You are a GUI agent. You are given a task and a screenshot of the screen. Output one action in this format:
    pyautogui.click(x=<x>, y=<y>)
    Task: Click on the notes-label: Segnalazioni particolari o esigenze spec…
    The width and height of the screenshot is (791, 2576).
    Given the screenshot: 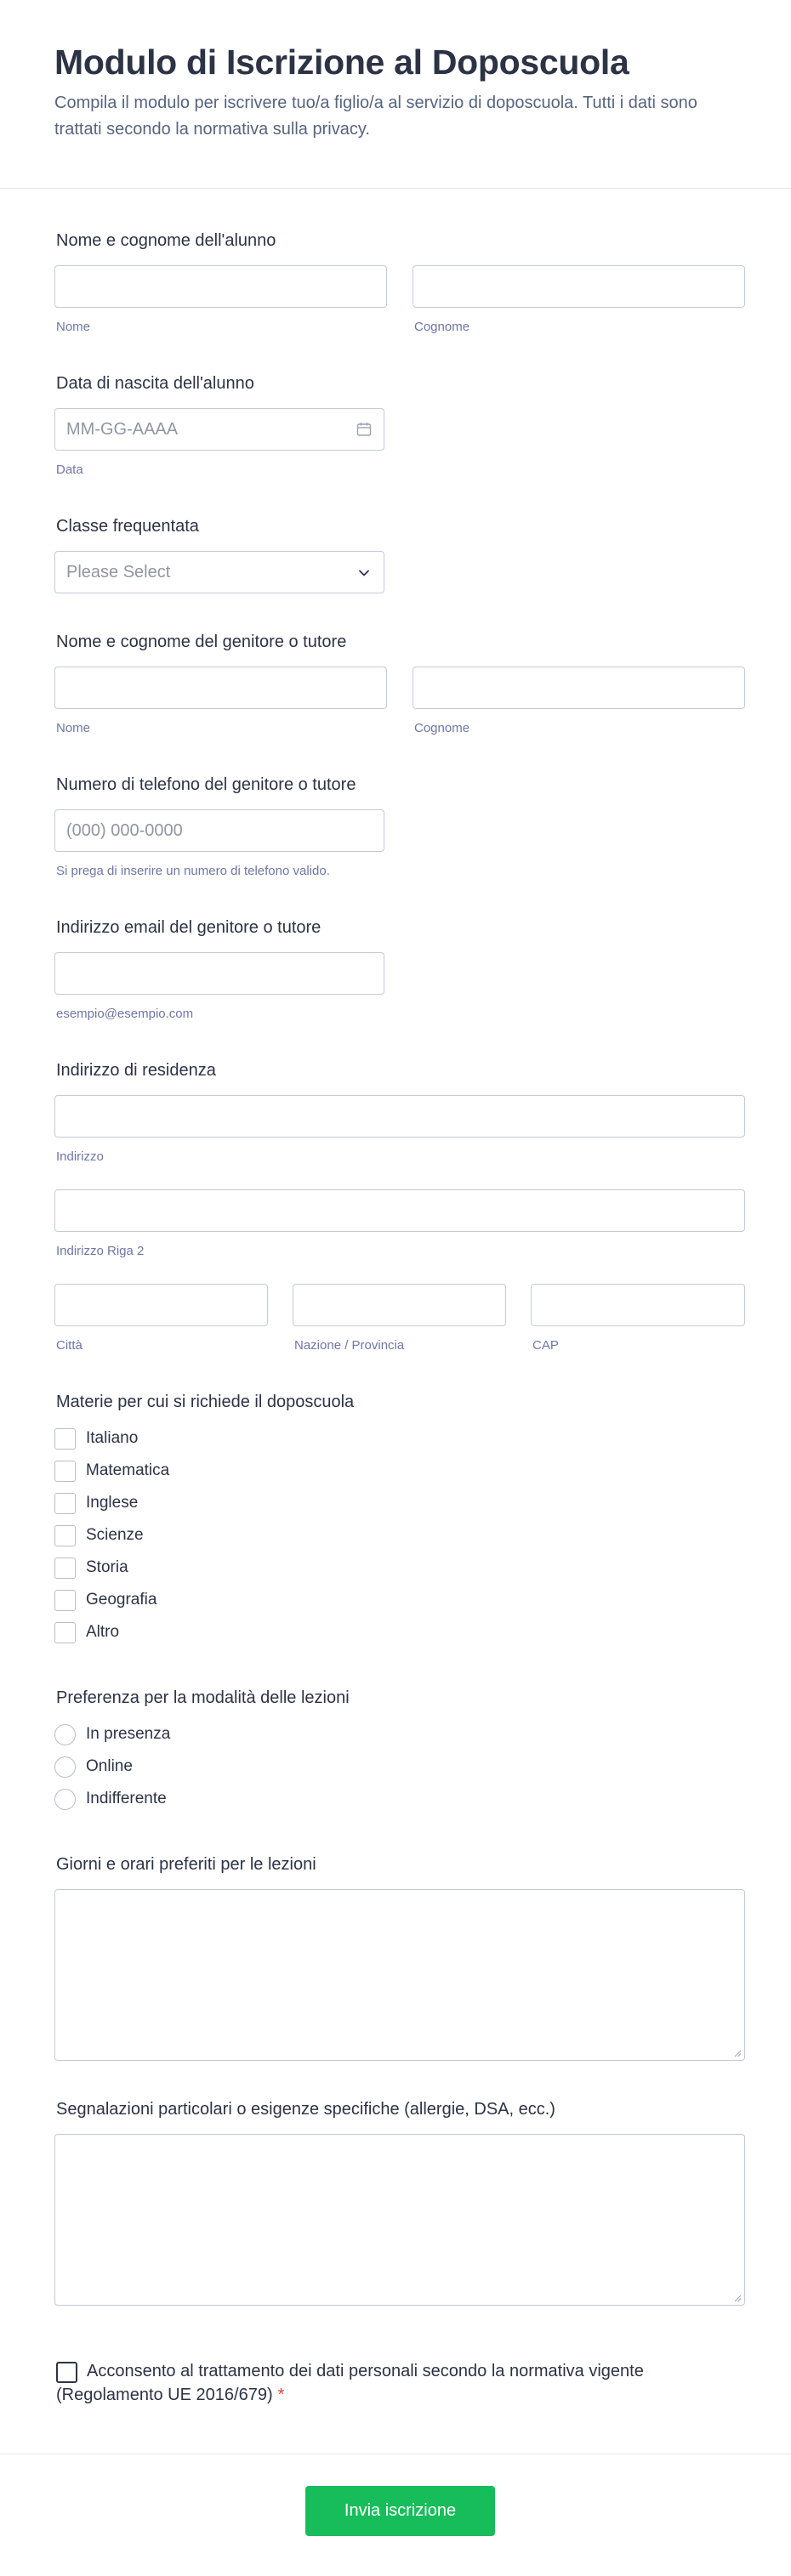 What is the action you would take?
    pyautogui.click(x=305, y=2110)
    